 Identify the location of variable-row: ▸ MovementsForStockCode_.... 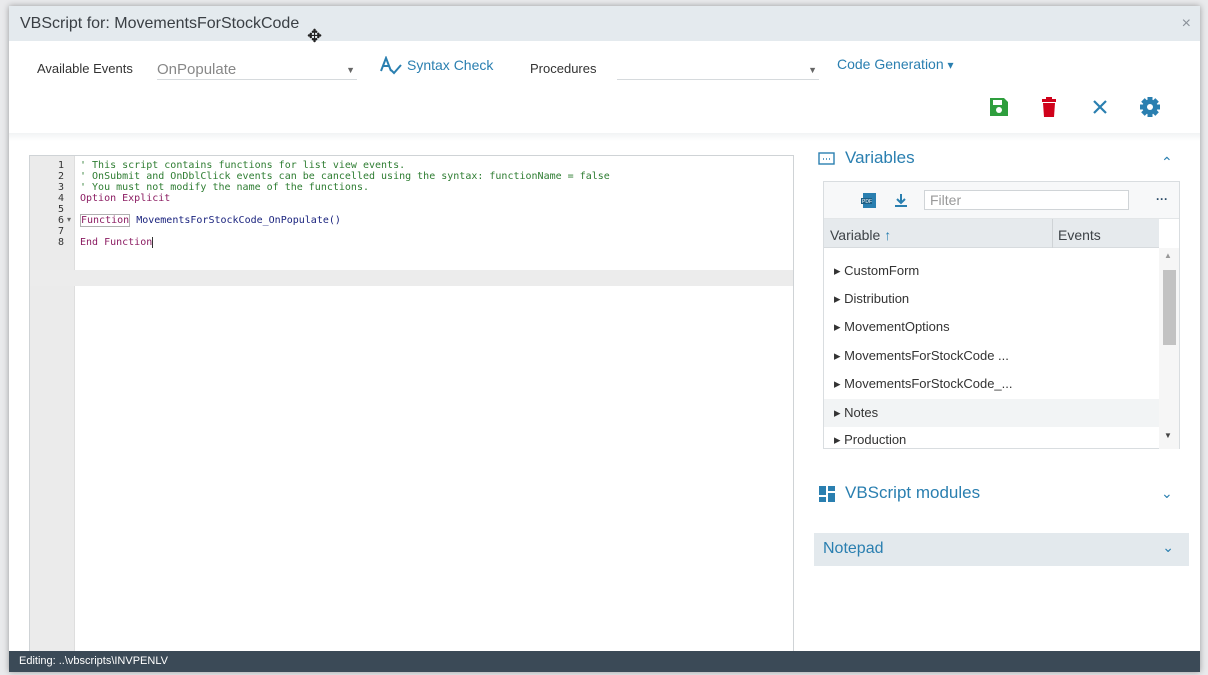
(991, 384).